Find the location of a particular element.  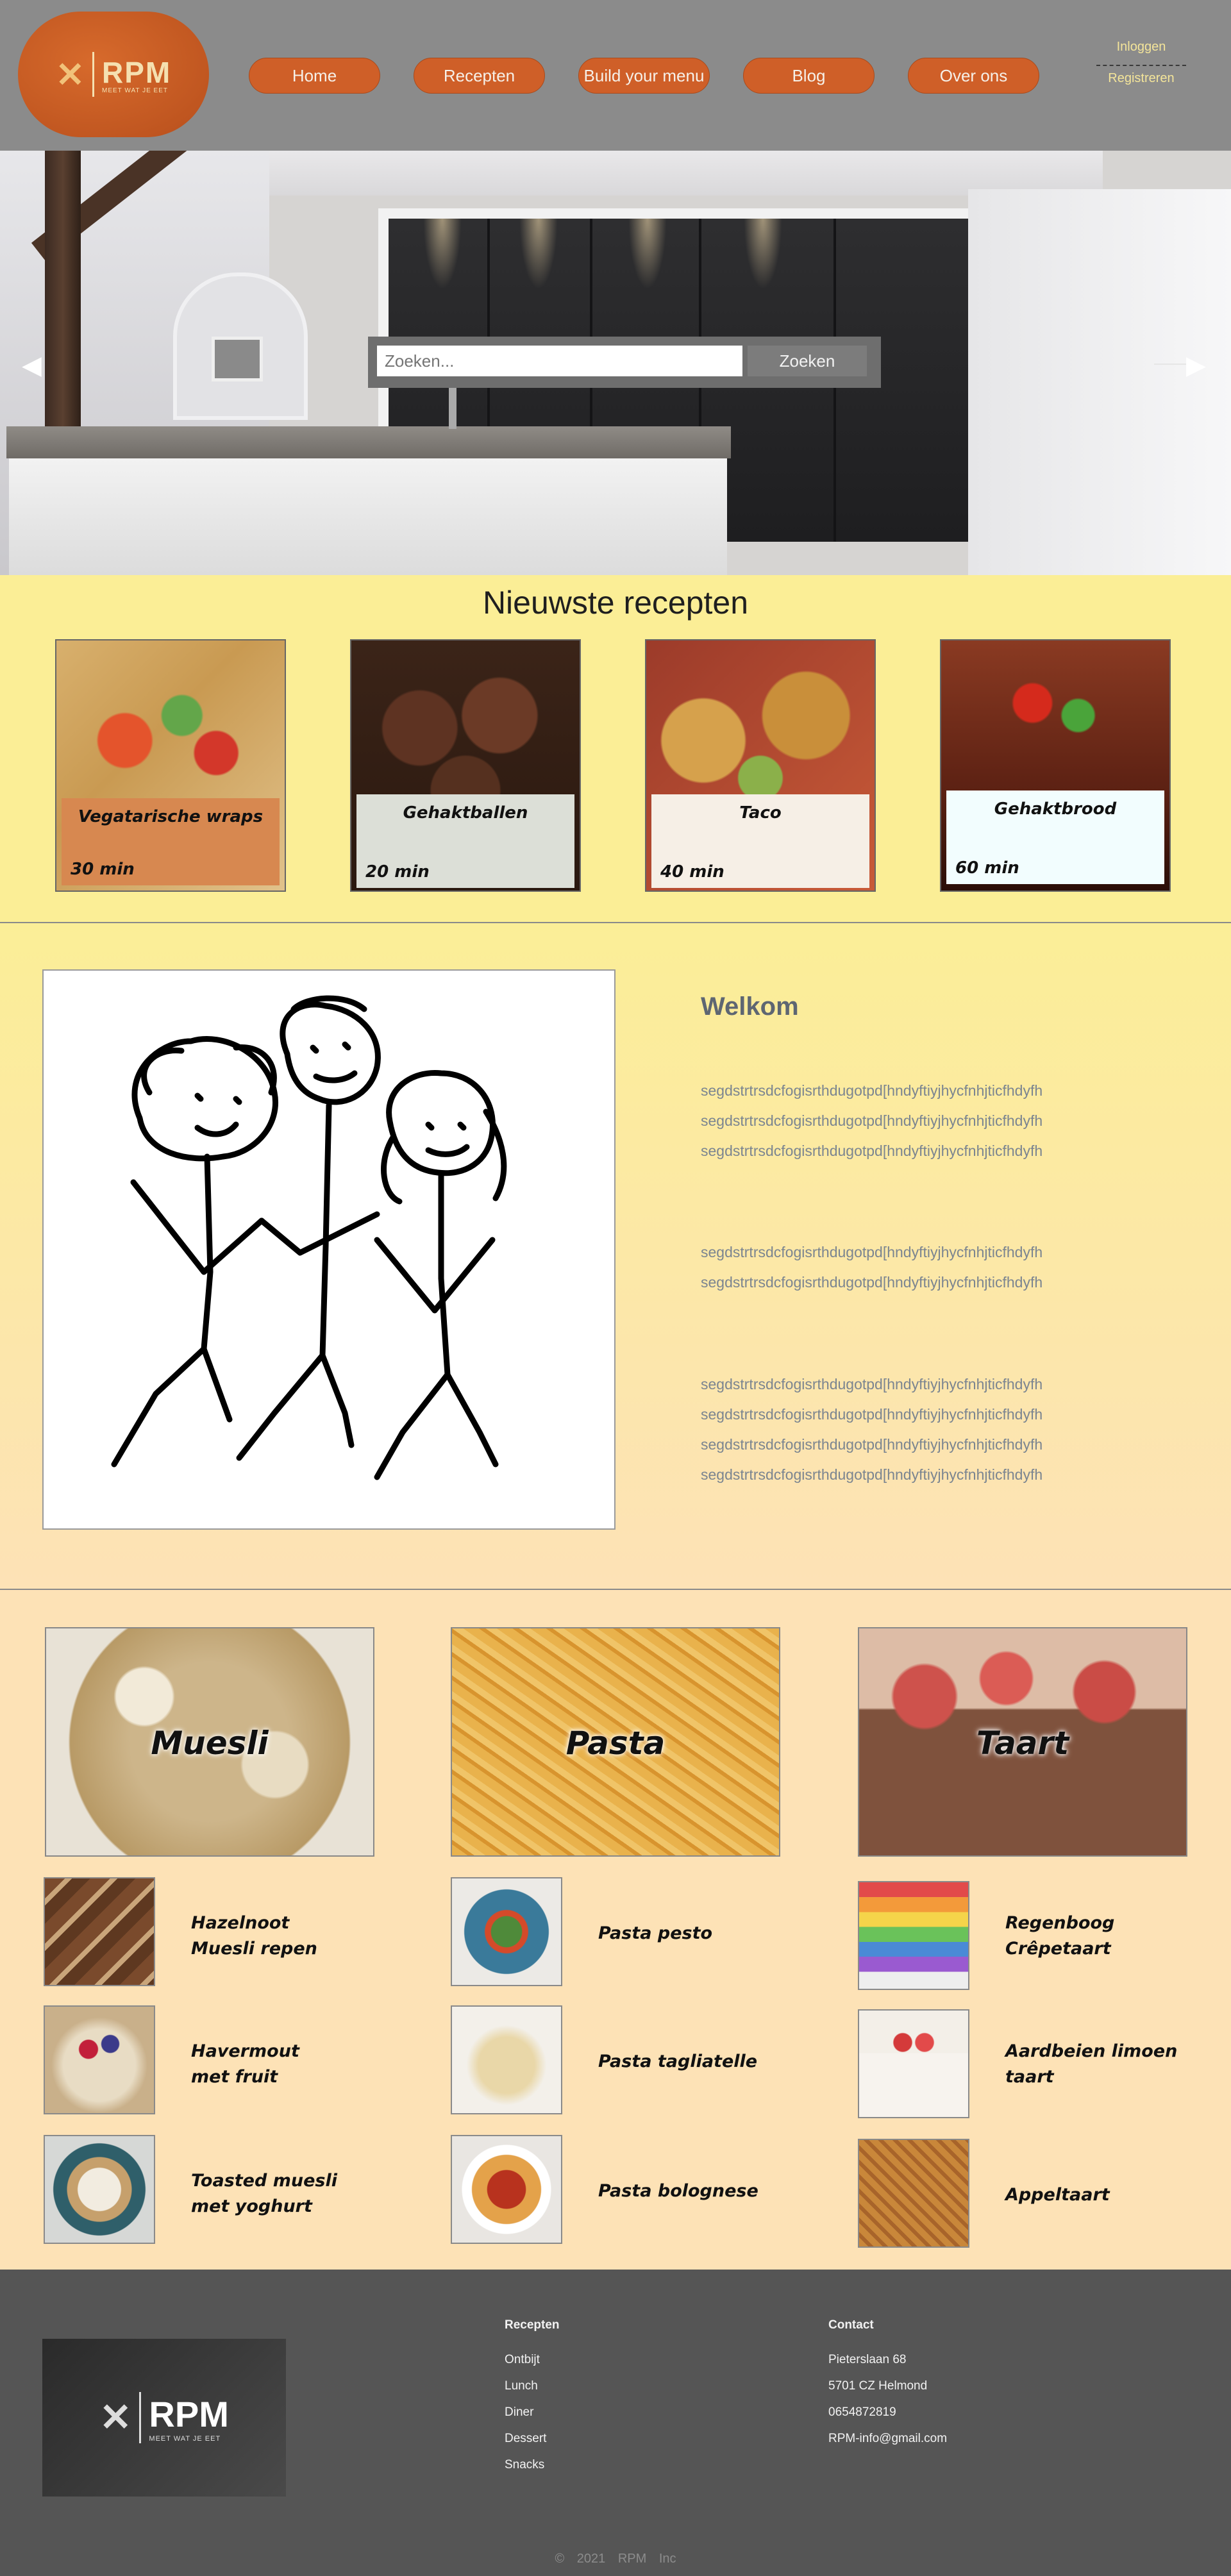

logo: ✕ RPM MEET WAT JE EET is located at coordinates (113, 74).